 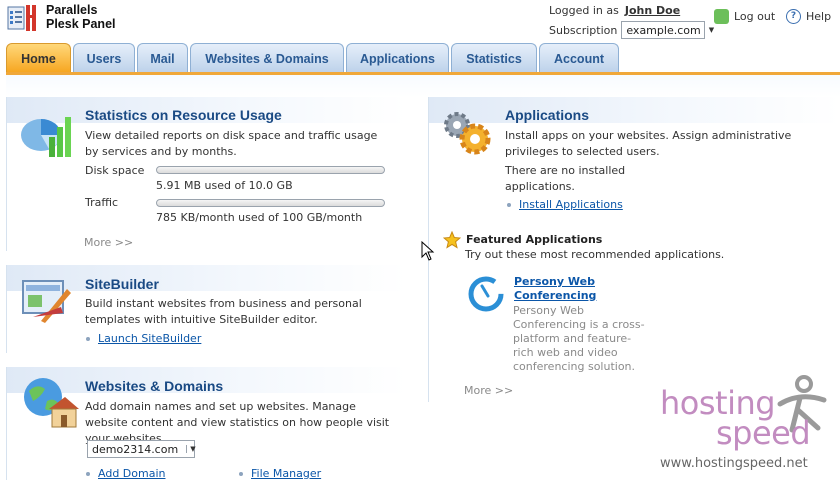 What do you see at coordinates (584, 10) in the screenshot?
I see `logged-in-label: Logged in as` at bounding box center [584, 10].